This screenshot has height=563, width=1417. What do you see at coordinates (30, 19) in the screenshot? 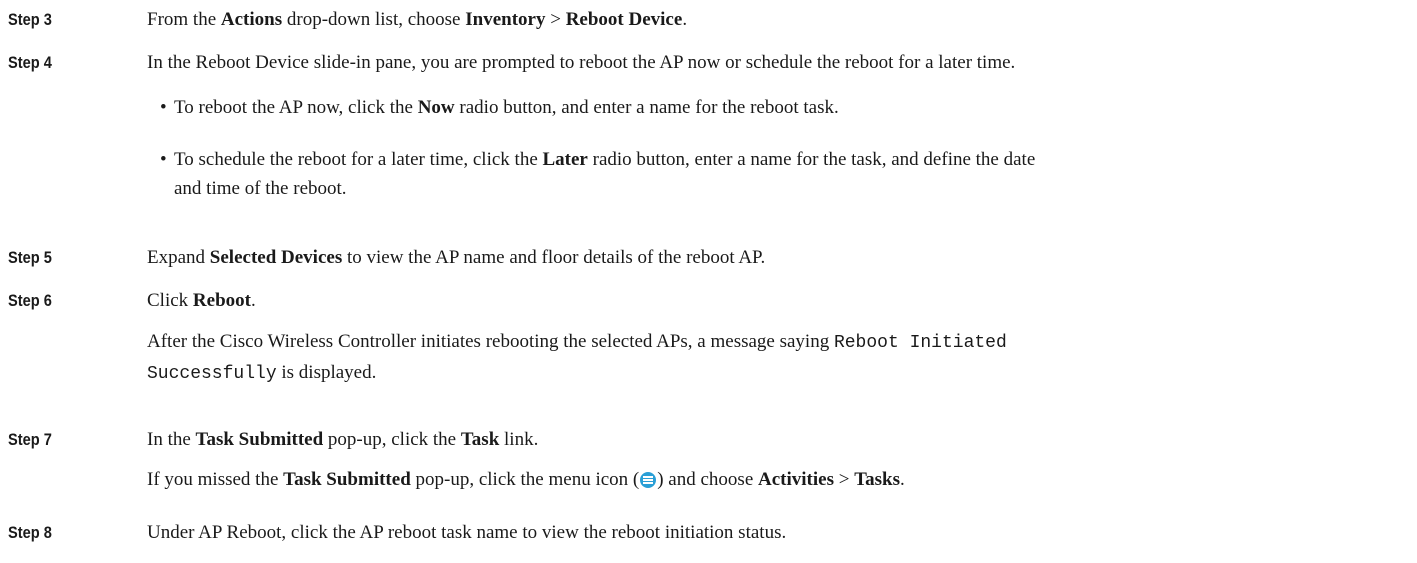
I see `step-label: Step 3` at bounding box center [30, 19].